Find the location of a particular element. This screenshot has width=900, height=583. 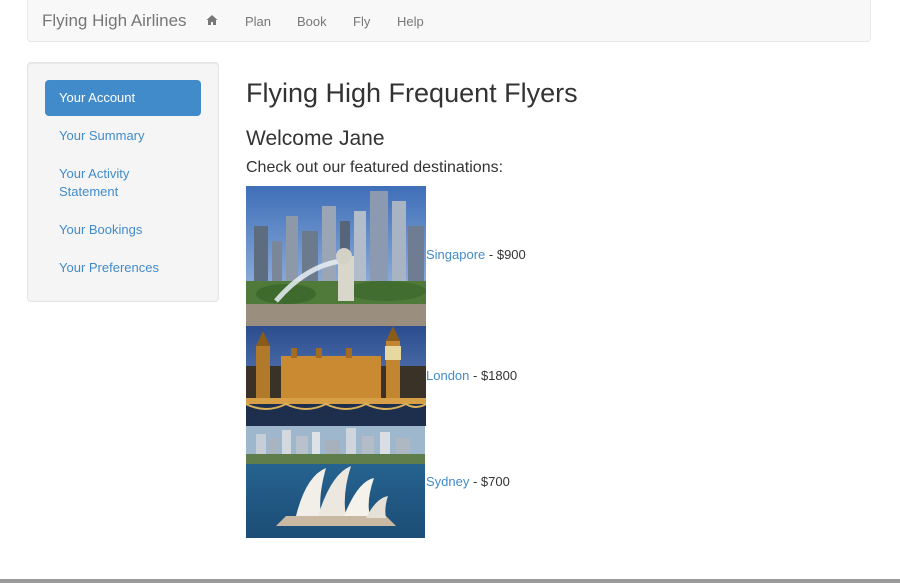

featured-heading: Check out our featured destinations: is located at coordinates (375, 167).